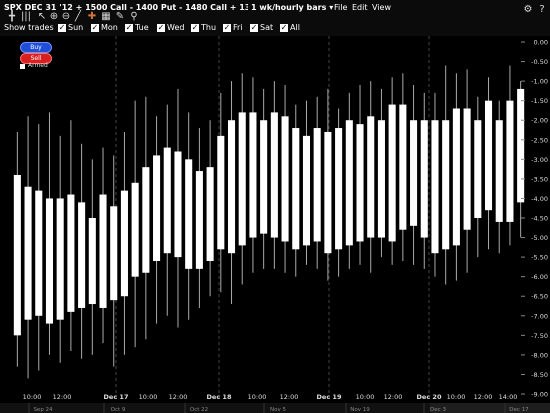 The width and height of the screenshot is (550, 413). What do you see at coordinates (295, 27) in the screenshot?
I see `label-all: All` at bounding box center [295, 27].